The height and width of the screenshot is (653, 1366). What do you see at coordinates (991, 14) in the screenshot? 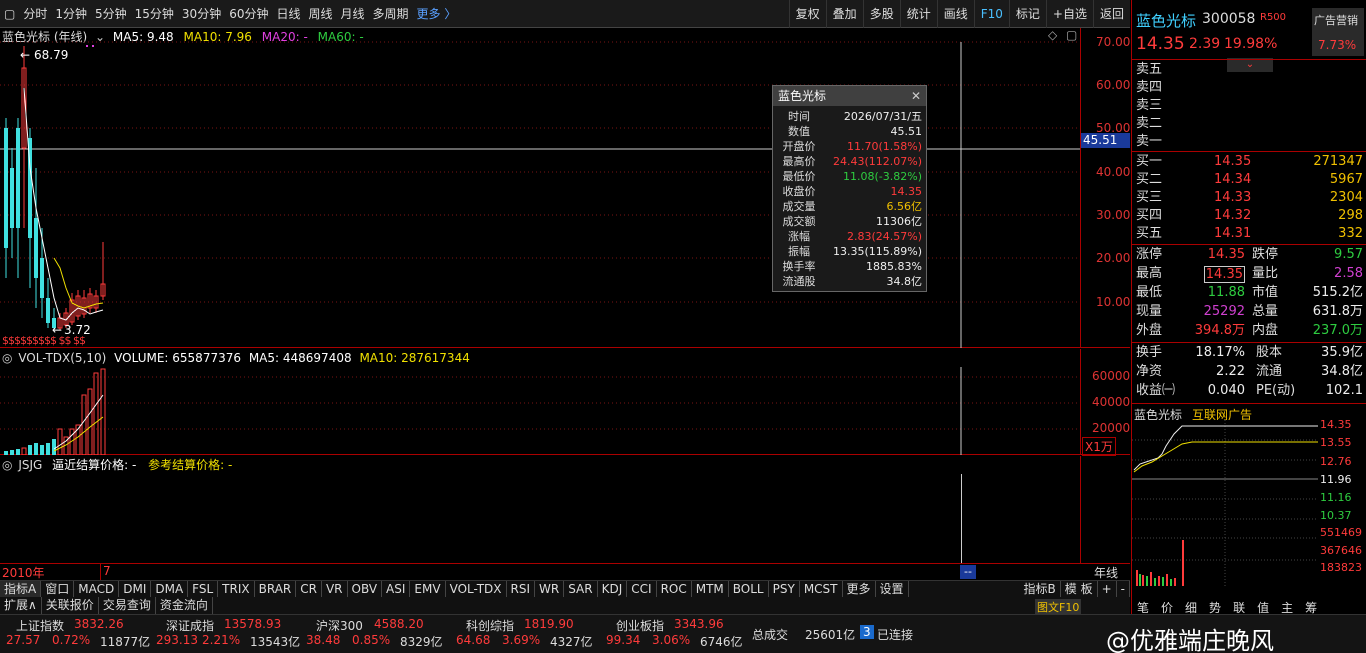
I see `f10-button: F10` at bounding box center [991, 14].